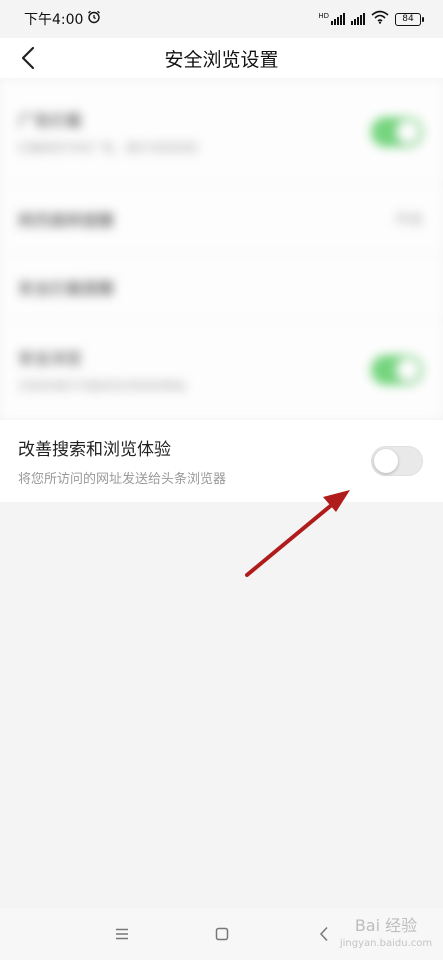 The width and height of the screenshot is (443, 960). I want to click on home-square-icon, so click(222, 934).